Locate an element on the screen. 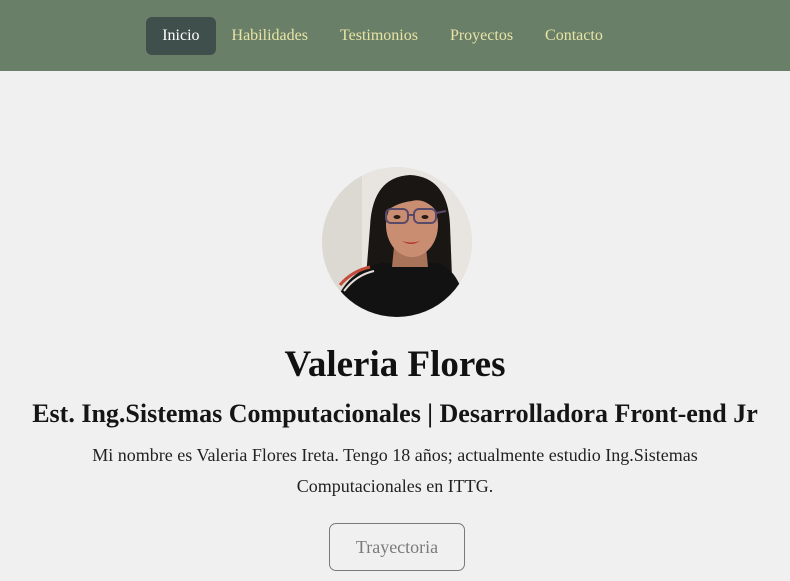 The image size is (790, 581). nav-link-contacto: Contacto is located at coordinates (574, 36).